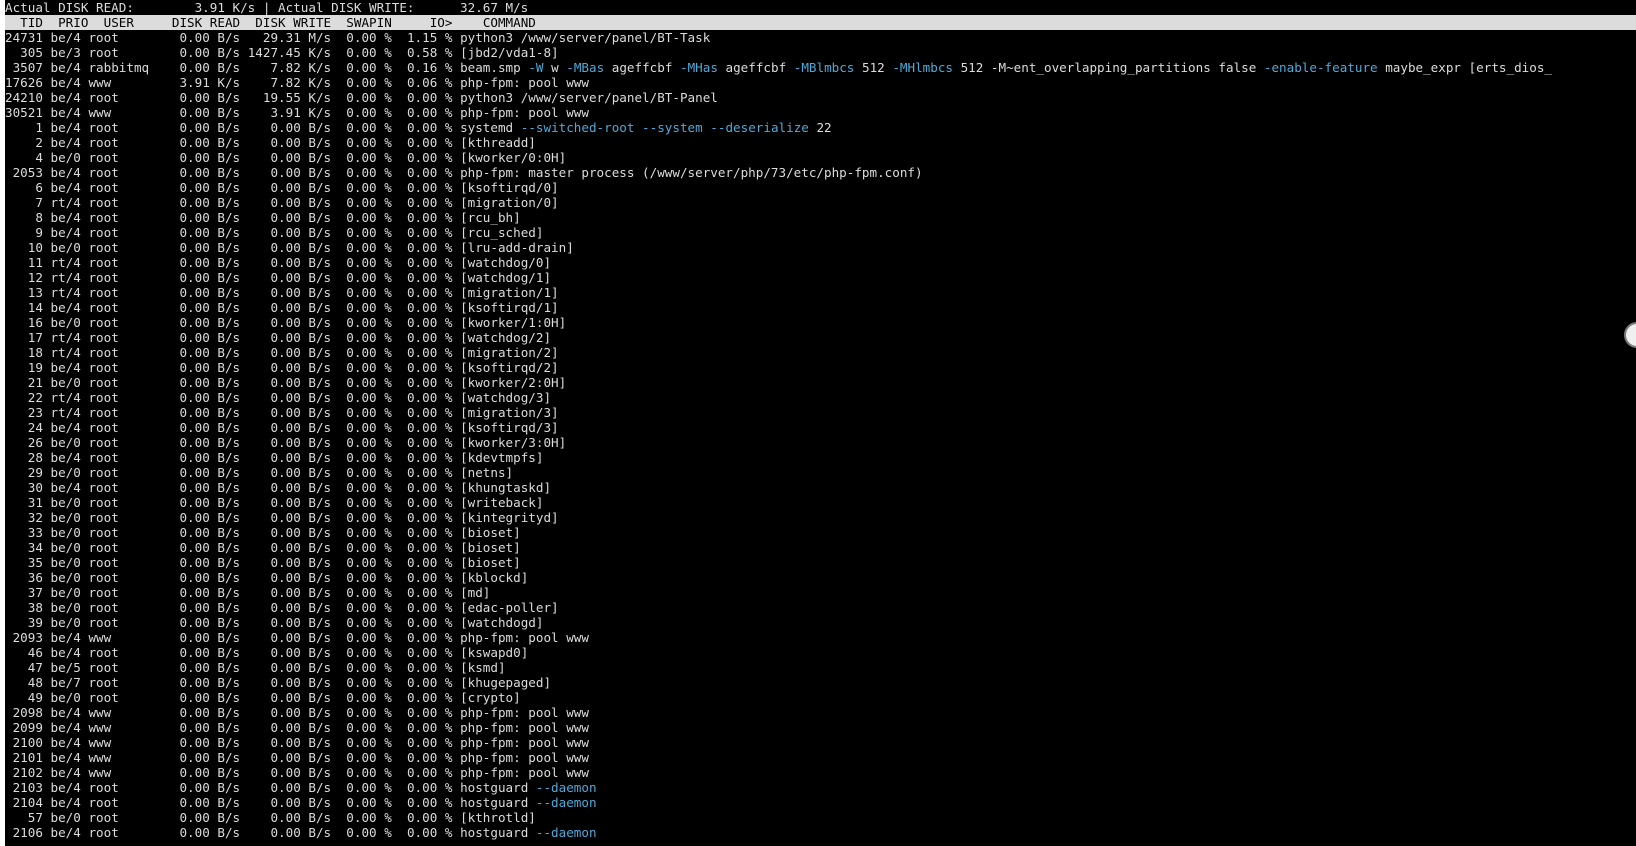 The image size is (1636, 846). Describe the element at coordinates (24, 112) in the screenshot. I see `row-tid: 30521` at that location.